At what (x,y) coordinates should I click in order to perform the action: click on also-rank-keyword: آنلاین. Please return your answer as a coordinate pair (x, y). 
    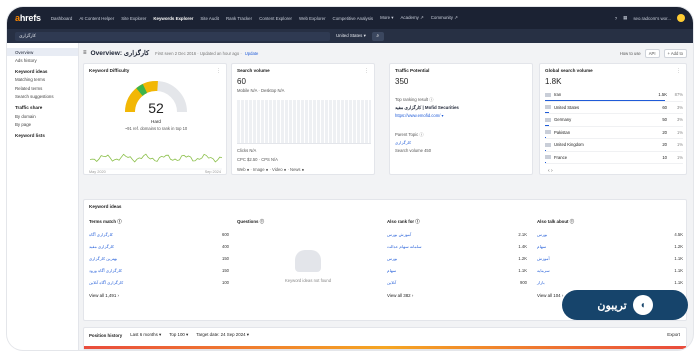
    Looking at the image, I should click on (391, 282).